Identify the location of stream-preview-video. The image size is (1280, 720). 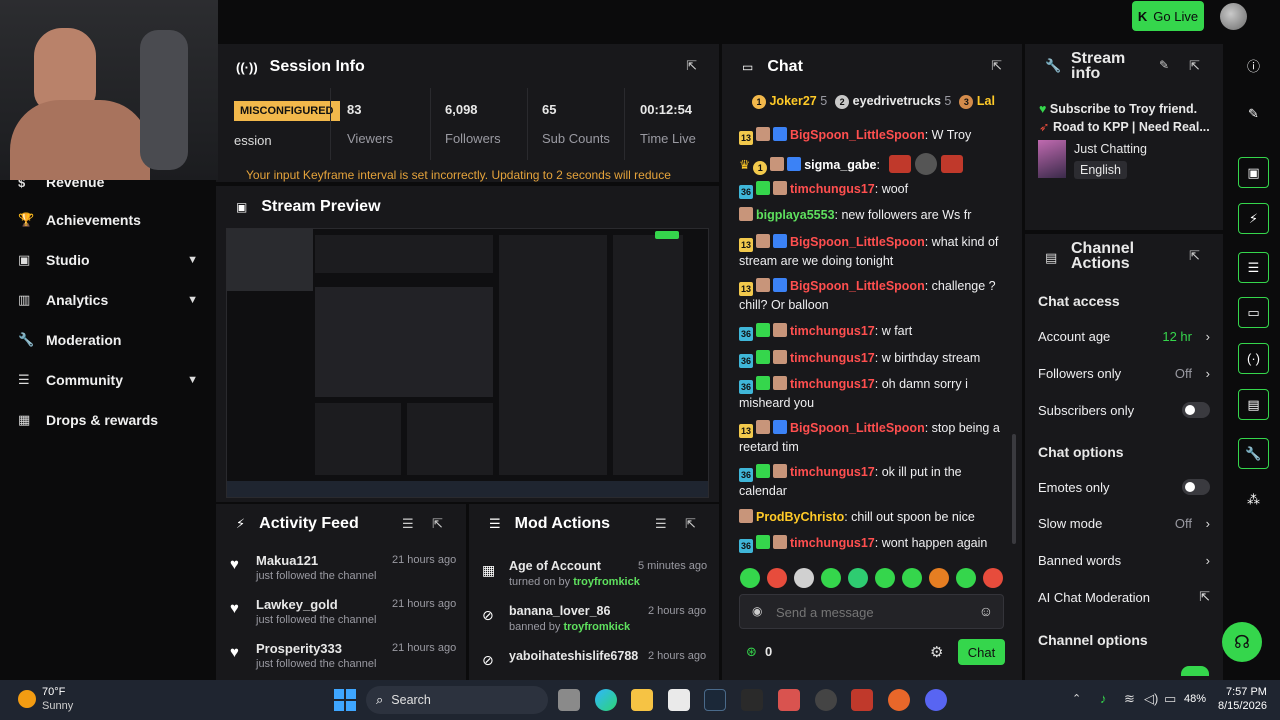
(467, 363).